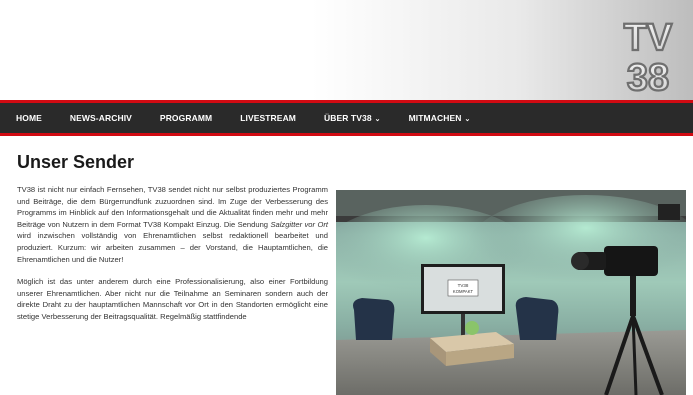 This screenshot has width=693, height=395. What do you see at coordinates (648, 38) in the screenshot?
I see `logo-text-top: TV` at bounding box center [648, 38].